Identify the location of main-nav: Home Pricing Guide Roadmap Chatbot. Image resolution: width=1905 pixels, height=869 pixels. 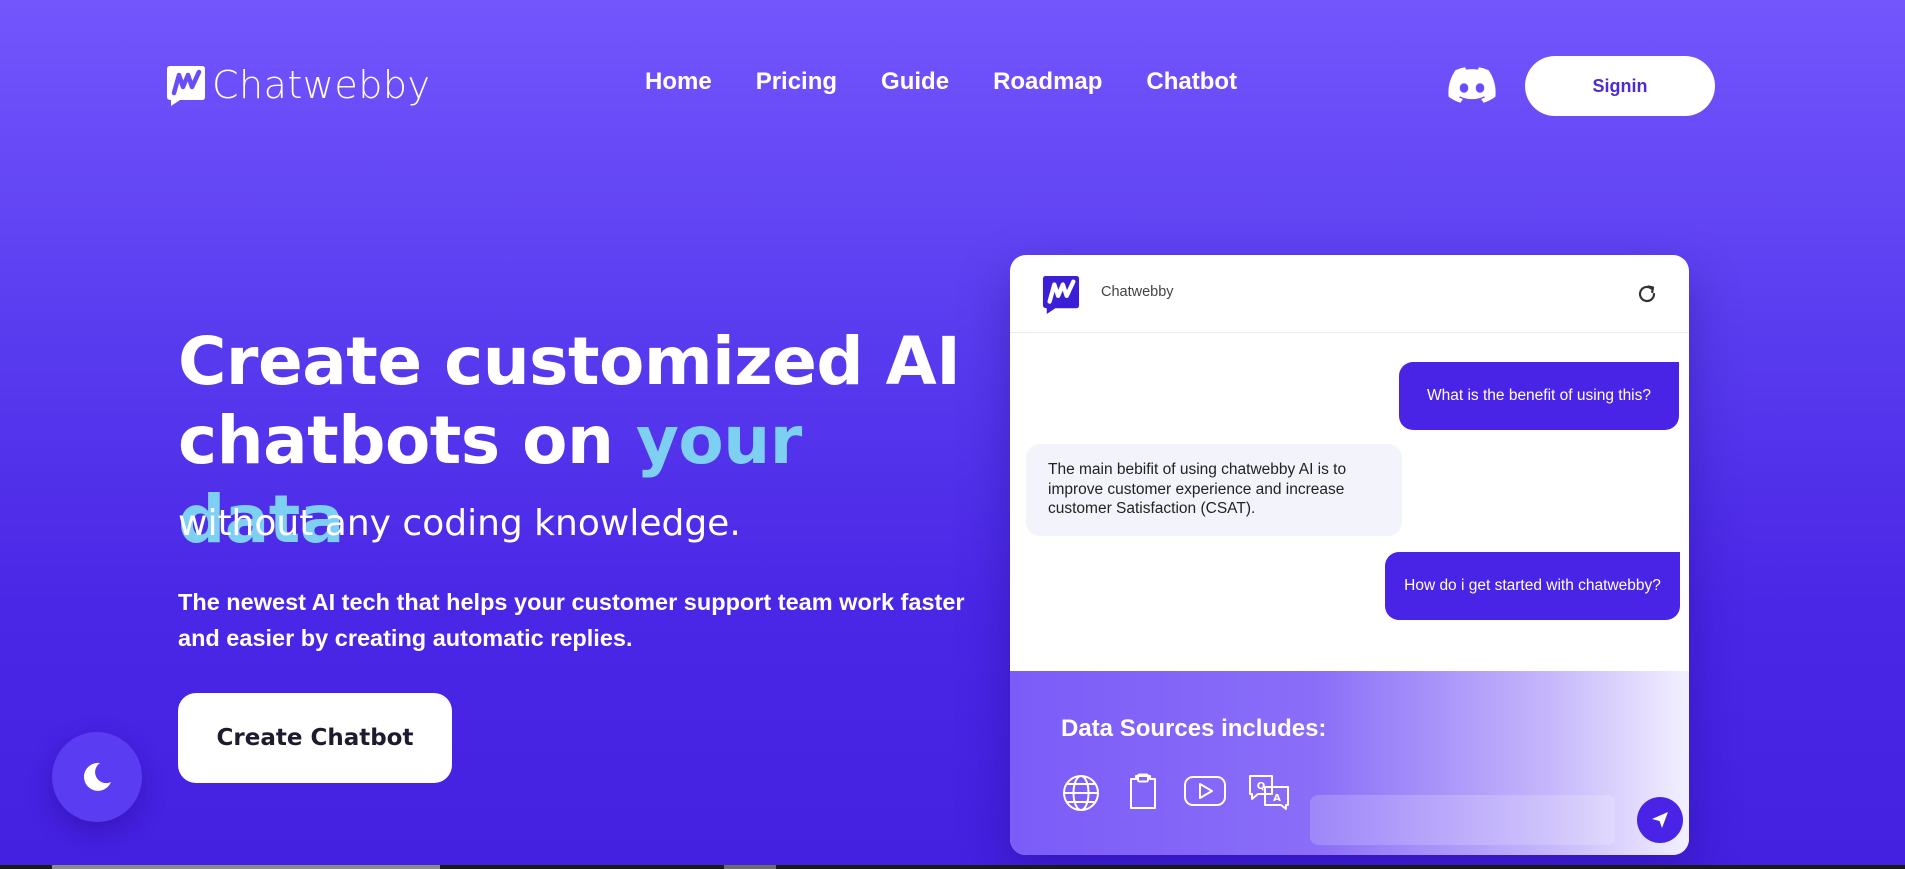
(941, 82).